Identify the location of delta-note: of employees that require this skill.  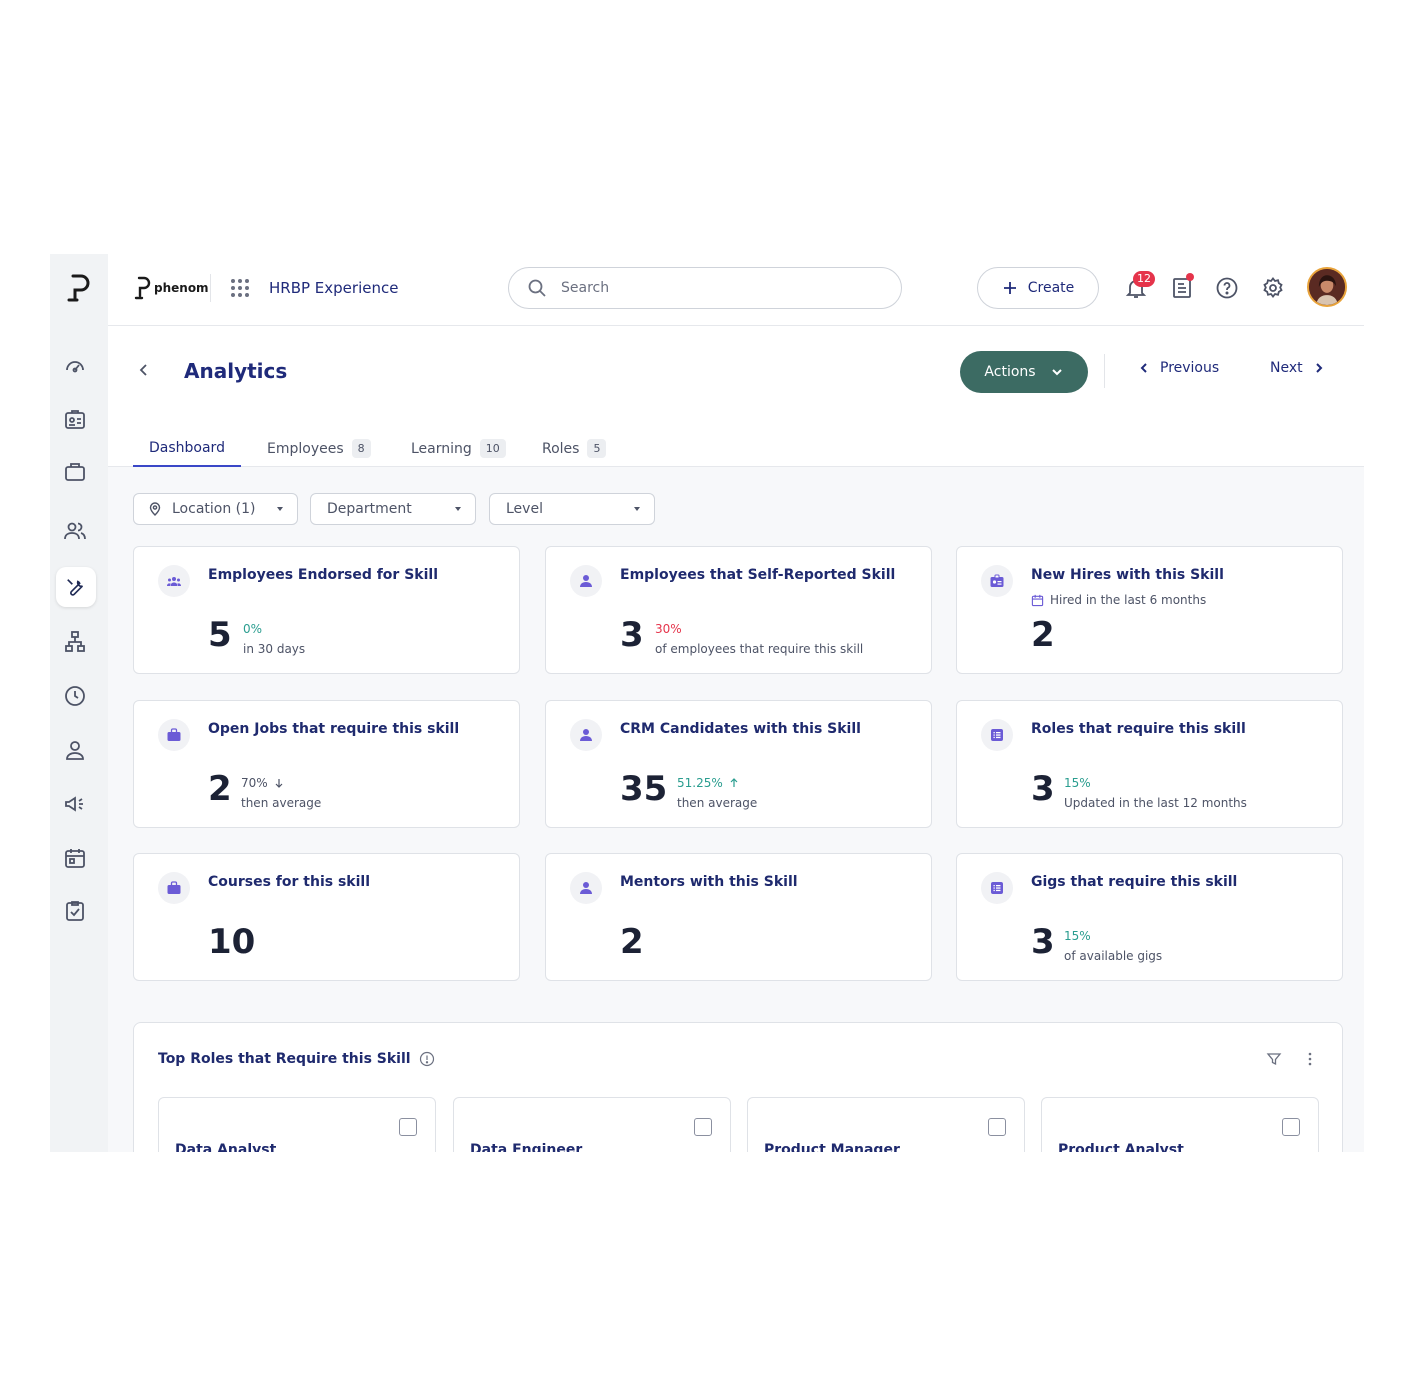
(759, 649).